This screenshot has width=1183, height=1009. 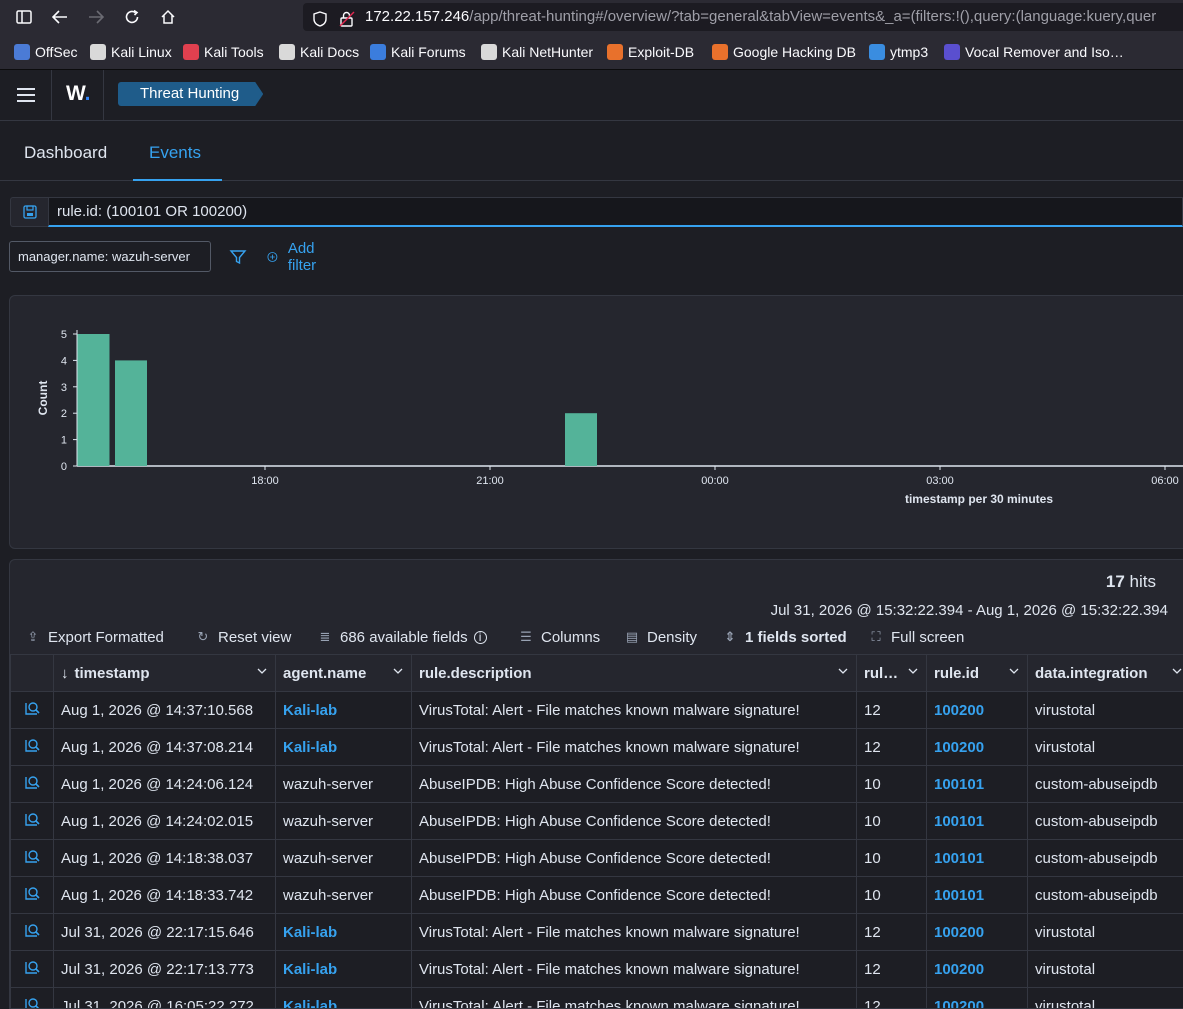 I want to click on header-timestamp: ↓timestamp, so click(x=165, y=673).